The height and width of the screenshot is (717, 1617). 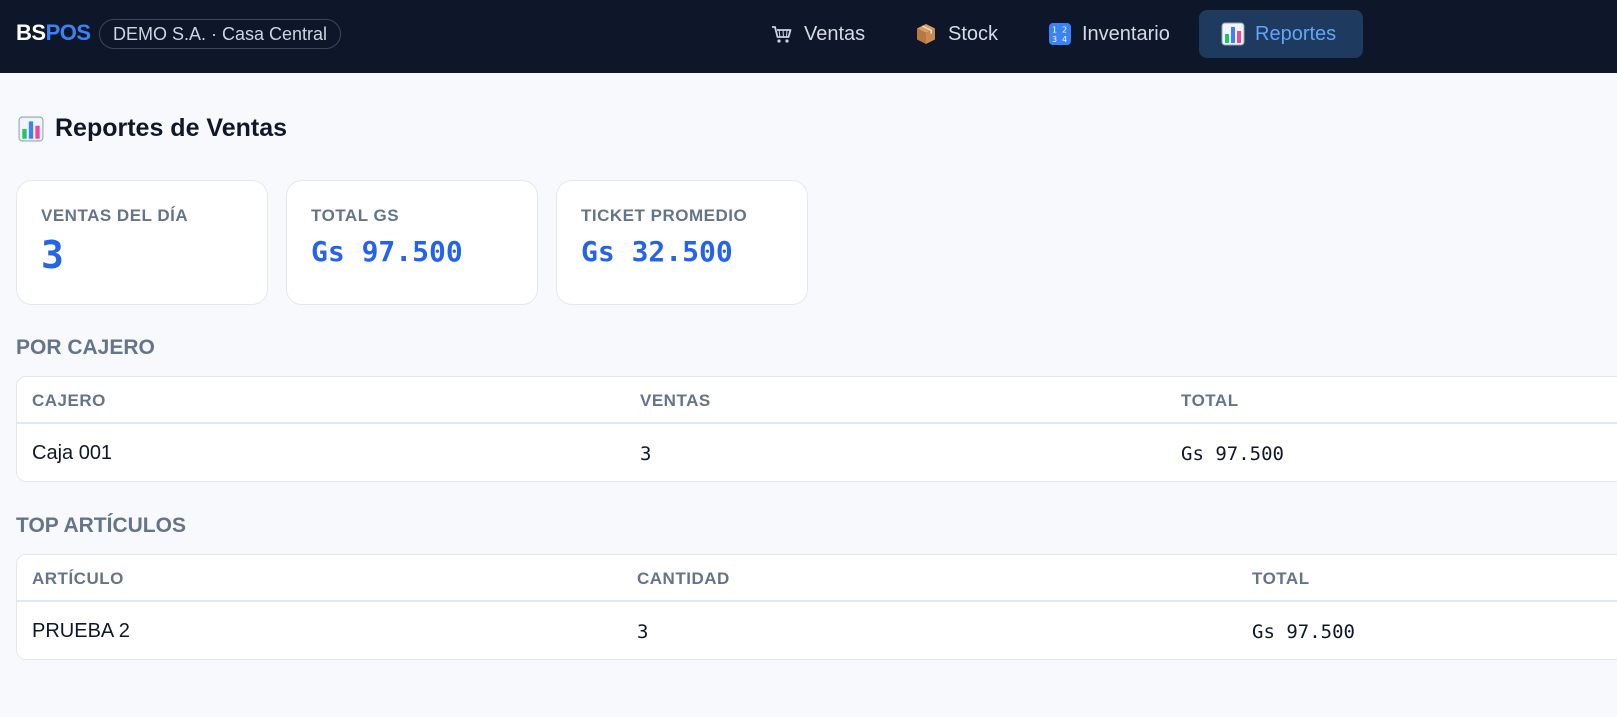 What do you see at coordinates (817, 453) in the screenshot?
I see `table-row: Caja 001 3 Gs 97.500` at bounding box center [817, 453].